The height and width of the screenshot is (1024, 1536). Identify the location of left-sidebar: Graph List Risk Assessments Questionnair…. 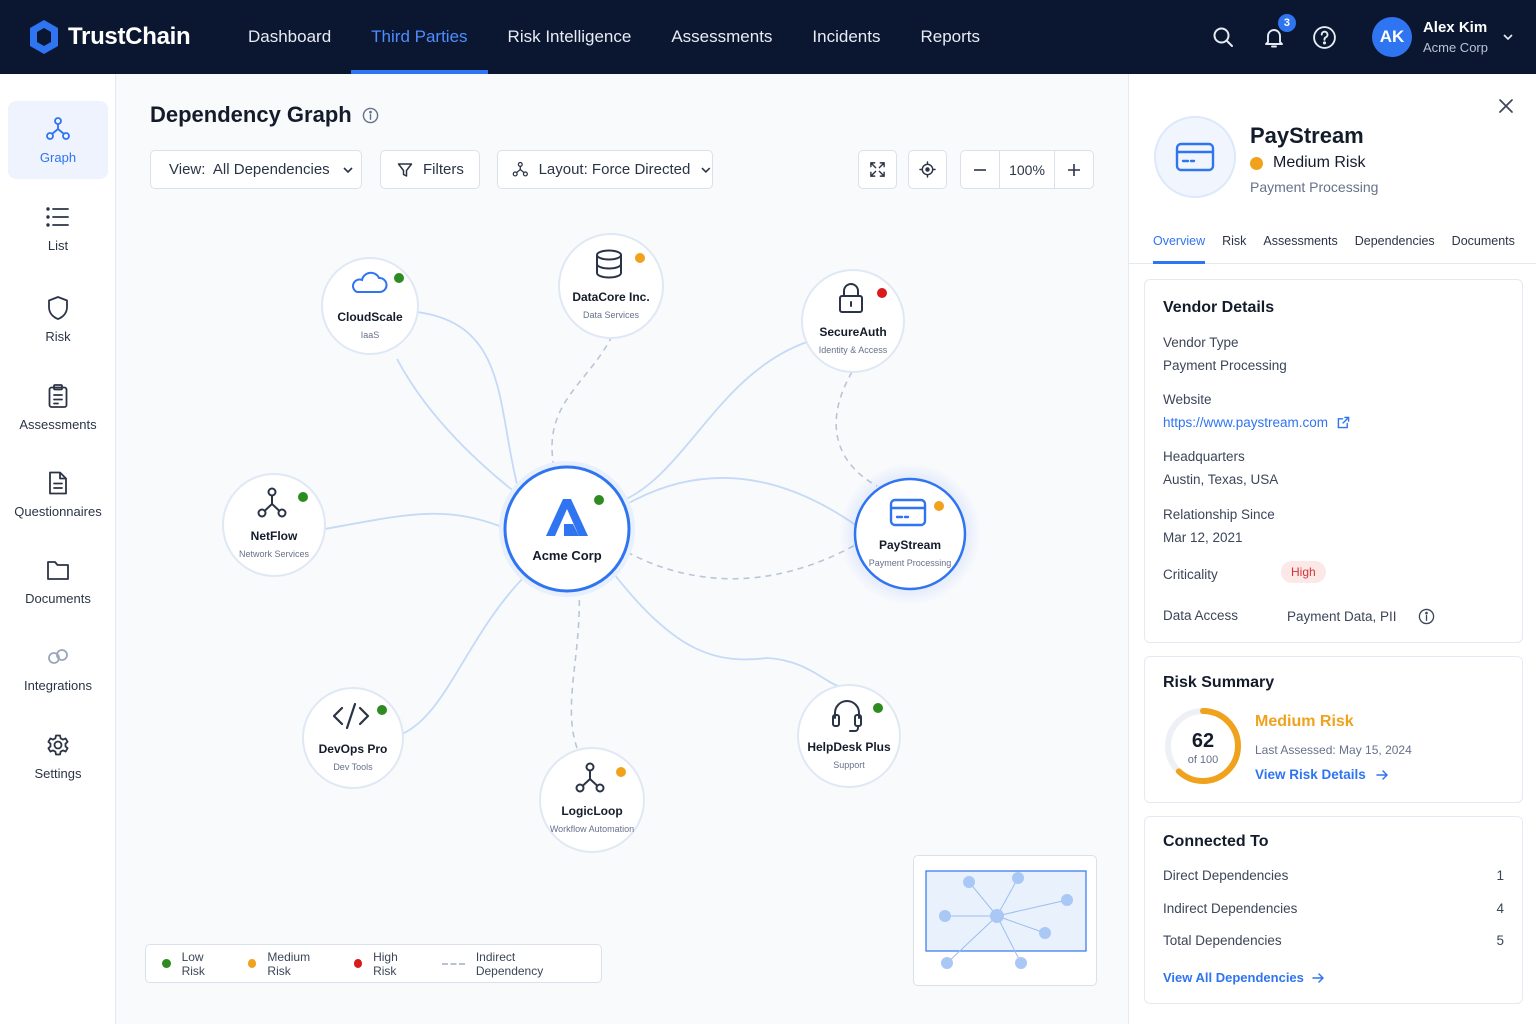
(58, 549).